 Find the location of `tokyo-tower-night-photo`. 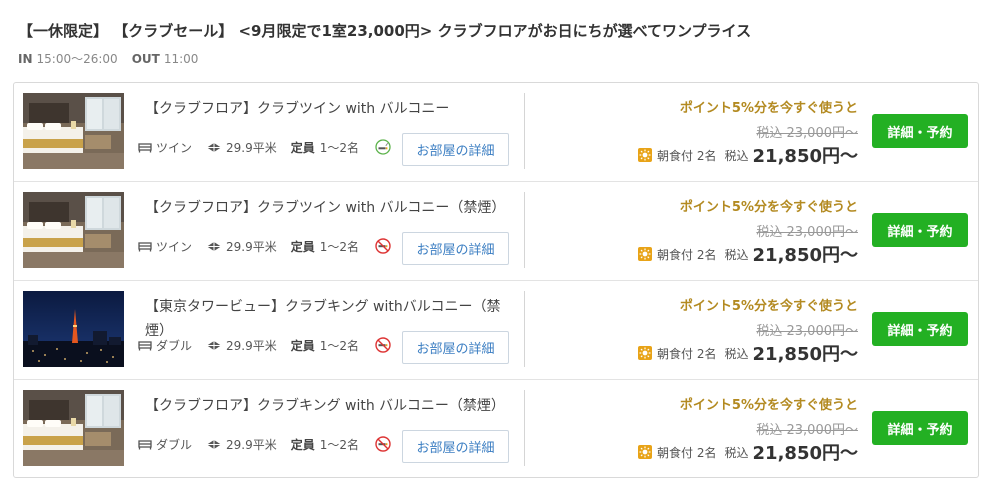

tokyo-tower-night-photo is located at coordinates (73, 329).